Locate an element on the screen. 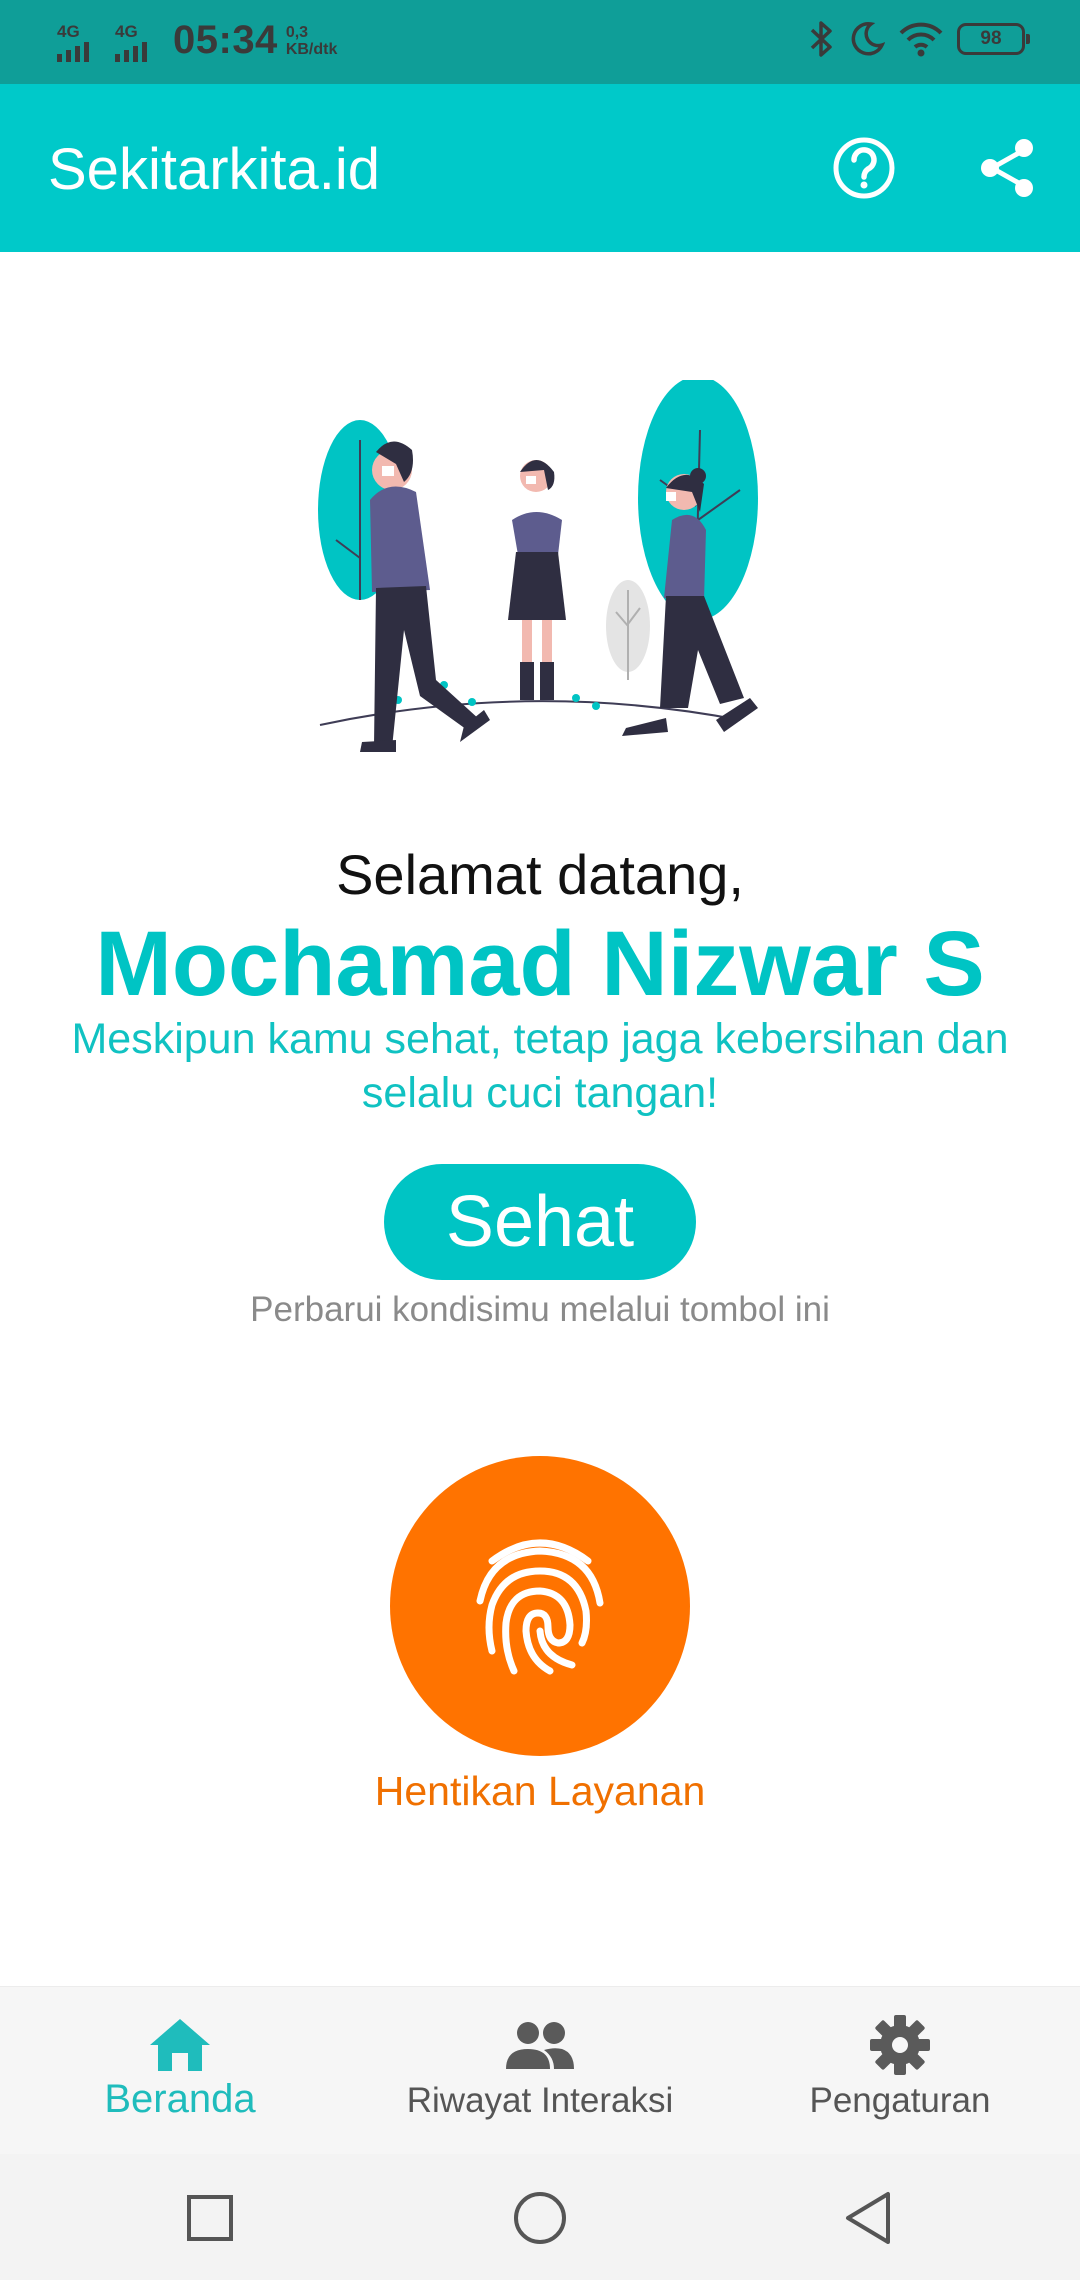 The height and width of the screenshot is (2280, 1080). nav-item-riwayat-interaksi: Riwayat Interaksi is located at coordinates (540, 2071).